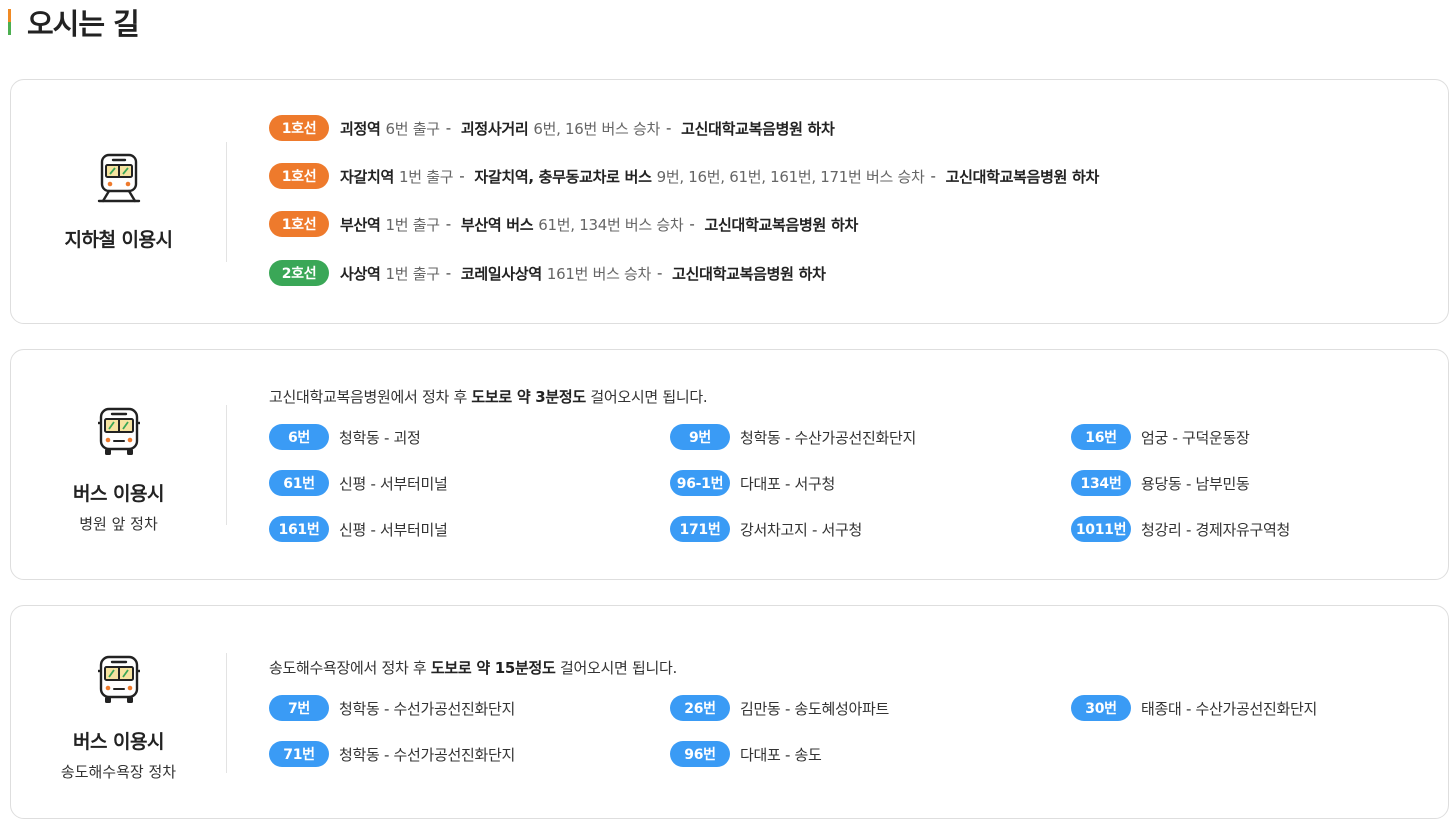 Image resolution: width=1454 pixels, height=825 pixels. Describe the element at coordinates (501, 273) in the screenshot. I see `transfer-stop: 코레일사상역` at that location.